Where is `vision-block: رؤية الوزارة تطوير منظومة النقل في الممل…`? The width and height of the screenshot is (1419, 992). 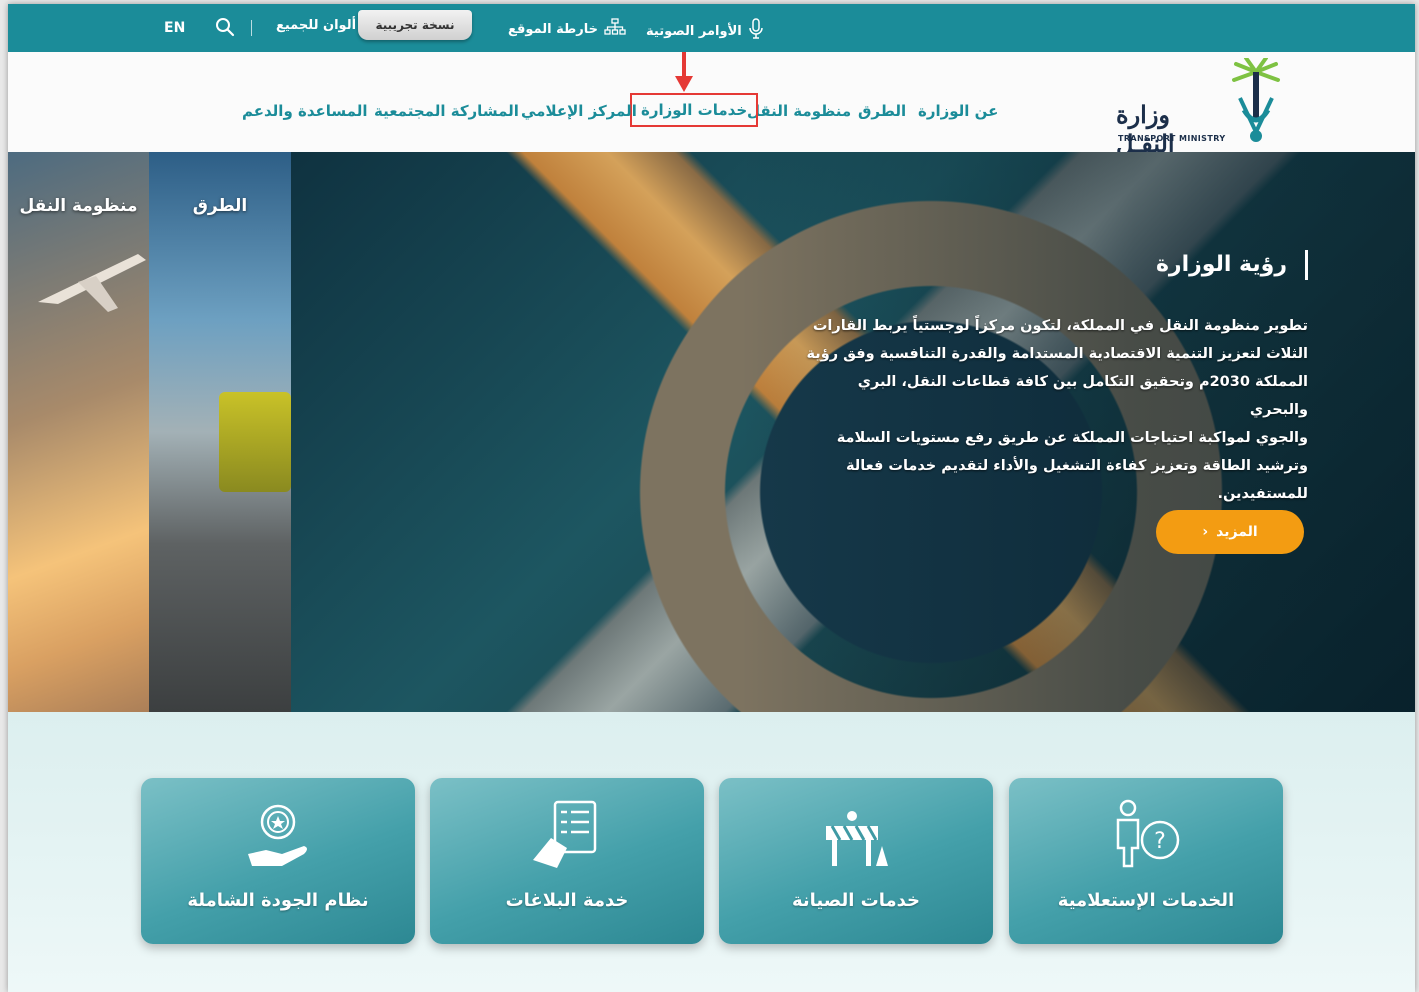 vision-block: رؤية الوزارة تطوير منظومة النقل في الممل… is located at coordinates (1053, 379).